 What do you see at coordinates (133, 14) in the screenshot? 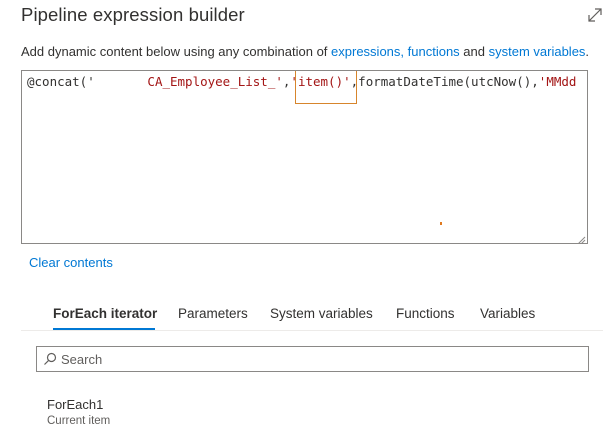
I see `dialog-title: Pipeline expression builder` at bounding box center [133, 14].